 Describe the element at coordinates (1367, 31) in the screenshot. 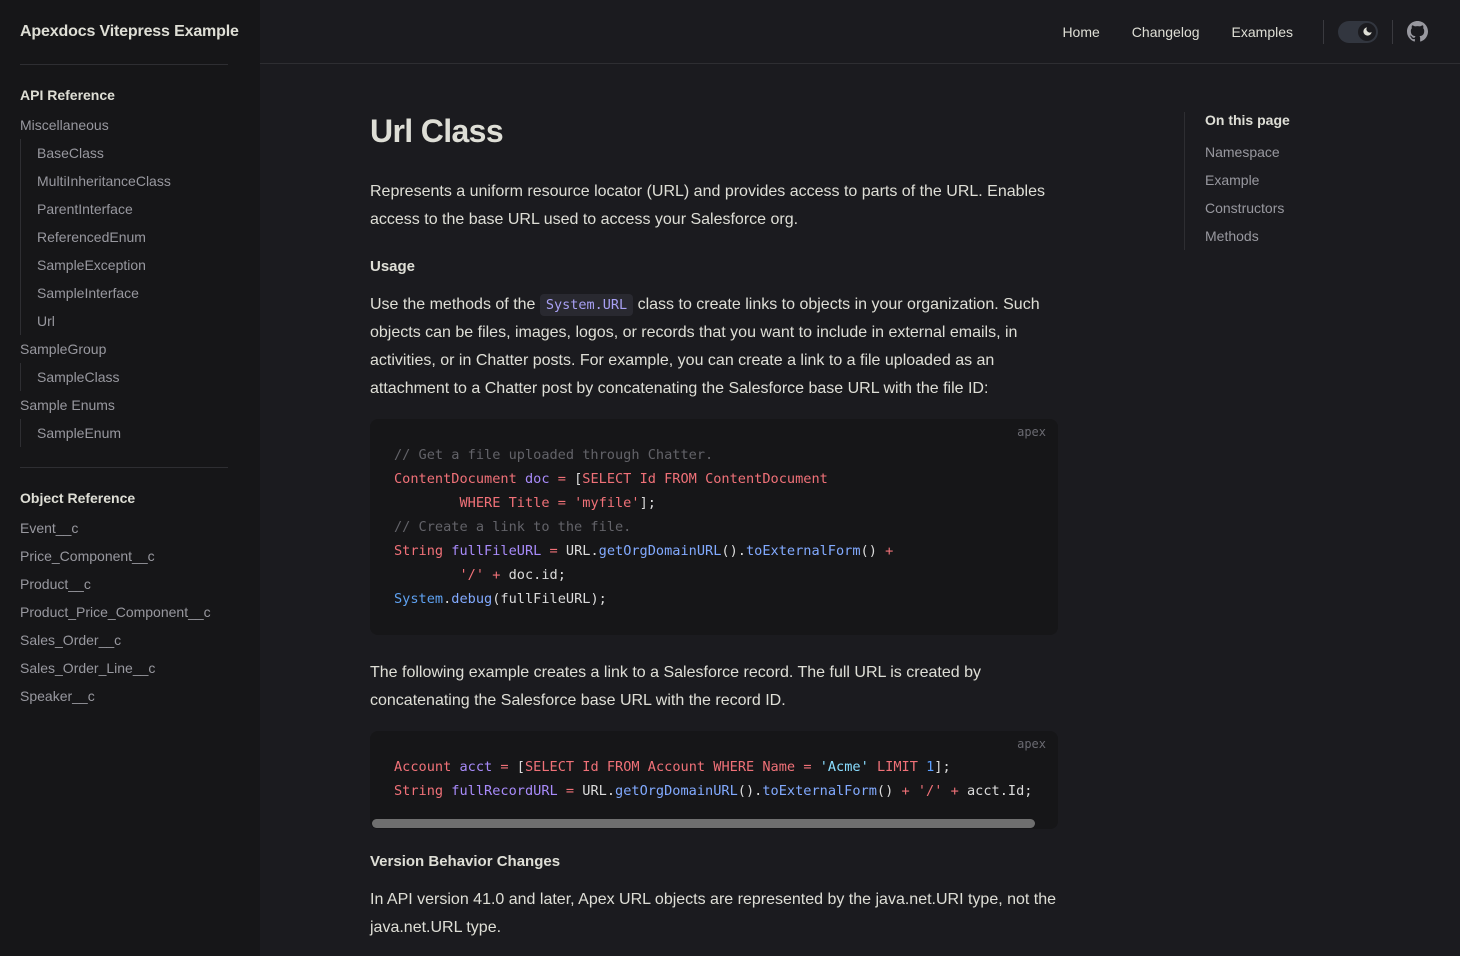

I see `moon-icon` at that location.